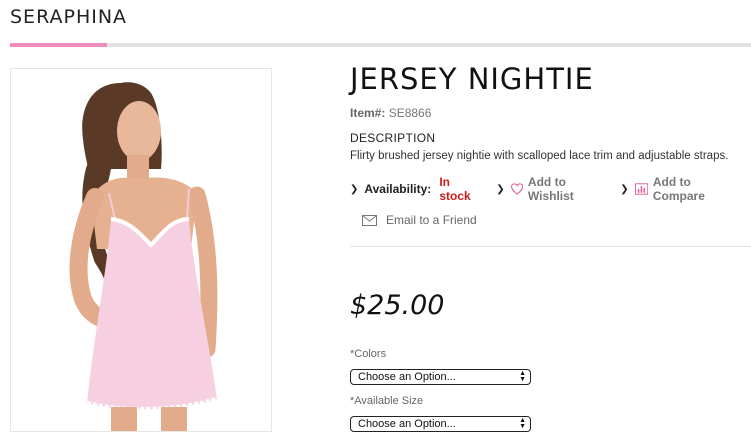 Image resolution: width=751 pixels, height=432 pixels. What do you see at coordinates (397, 305) in the screenshot?
I see `product-price: $25.00` at bounding box center [397, 305].